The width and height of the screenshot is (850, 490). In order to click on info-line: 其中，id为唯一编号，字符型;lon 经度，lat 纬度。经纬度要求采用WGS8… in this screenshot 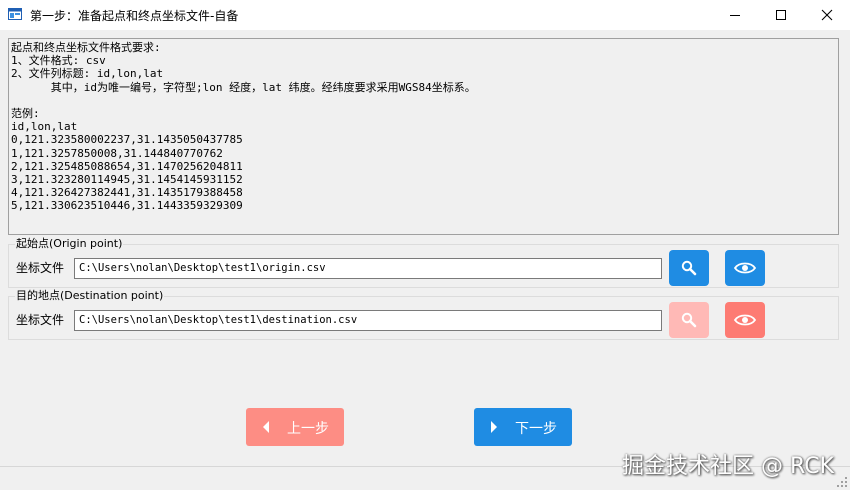, I will do `click(243, 87)`.